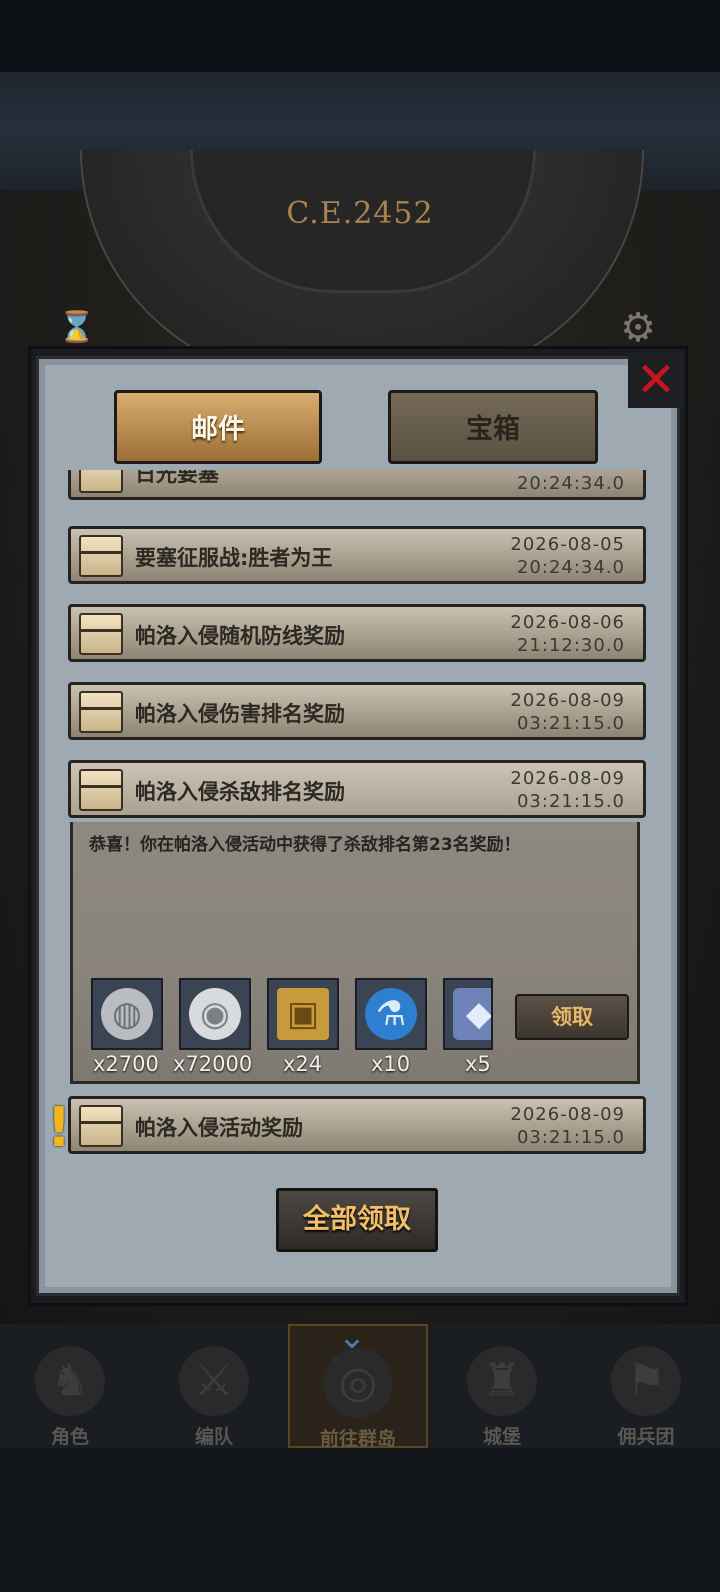 The width and height of the screenshot is (720, 1592). Describe the element at coordinates (572, 1017) in the screenshot. I see `claim-button: 领取` at that location.